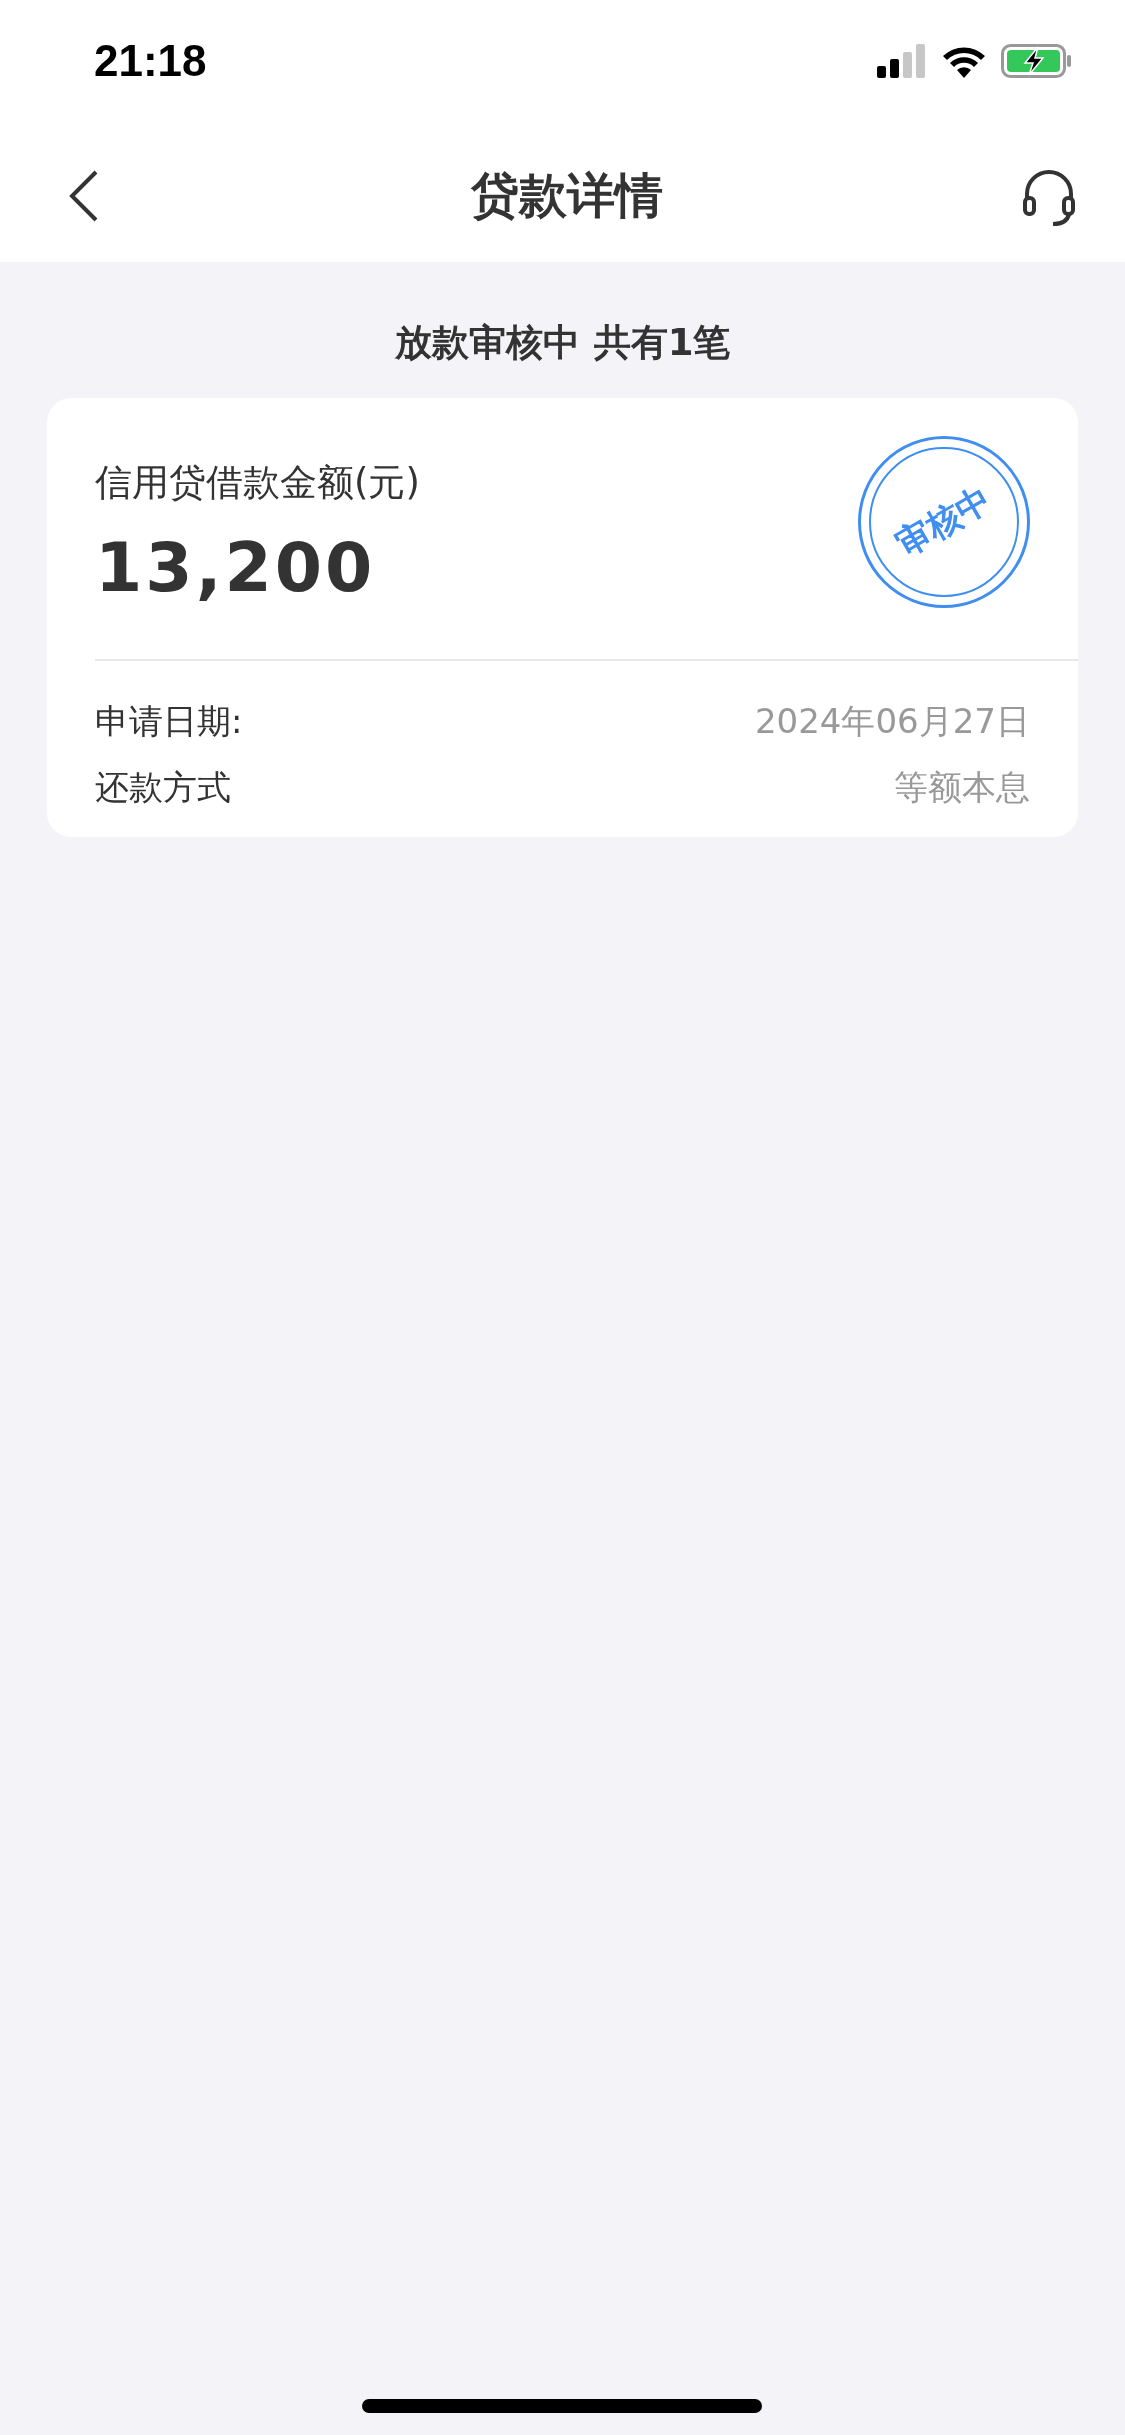  I want to click on wifi-icon, so click(964, 61).